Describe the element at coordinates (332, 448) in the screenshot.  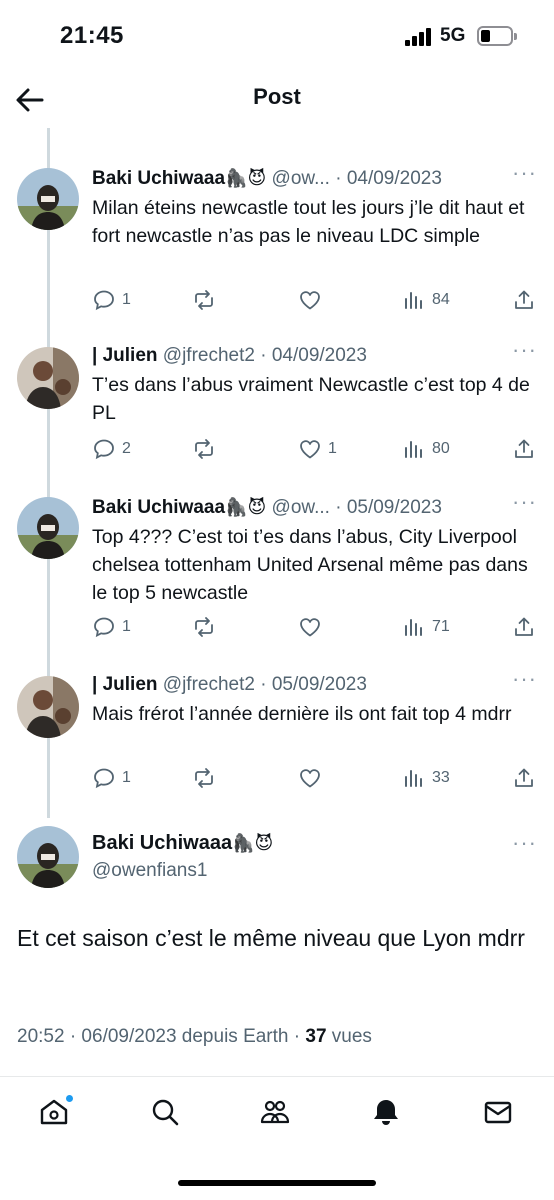
I see `like-count: 1` at that location.